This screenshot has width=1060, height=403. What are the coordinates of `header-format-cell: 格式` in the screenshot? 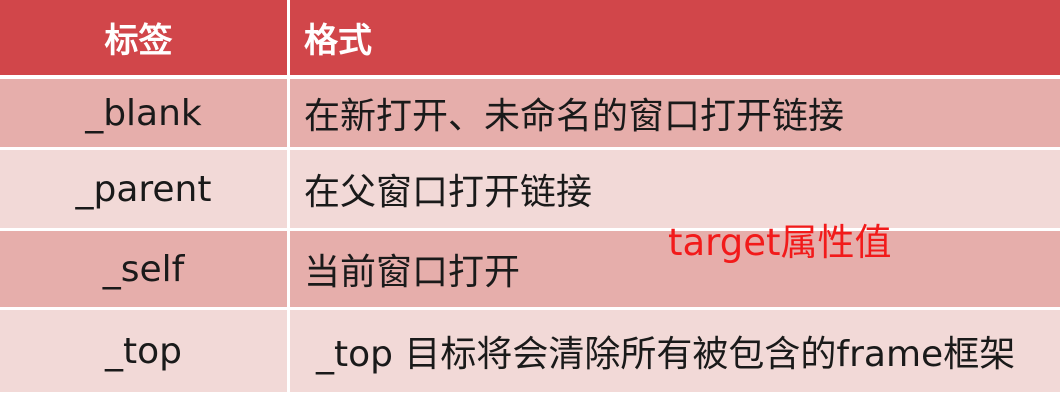 It's located at (338, 41).